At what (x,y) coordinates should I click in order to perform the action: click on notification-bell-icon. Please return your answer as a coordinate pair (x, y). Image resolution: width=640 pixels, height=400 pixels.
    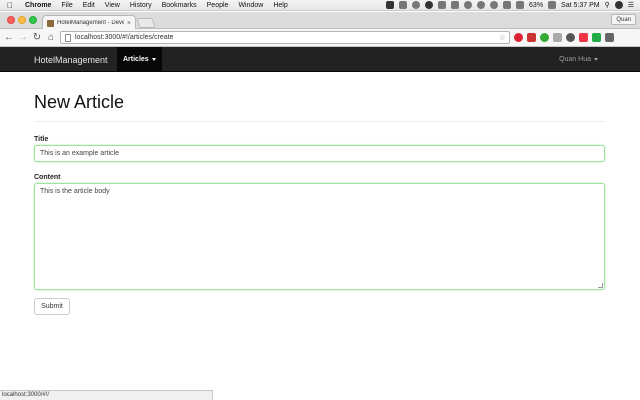
    Looking at the image, I should click on (416, 5).